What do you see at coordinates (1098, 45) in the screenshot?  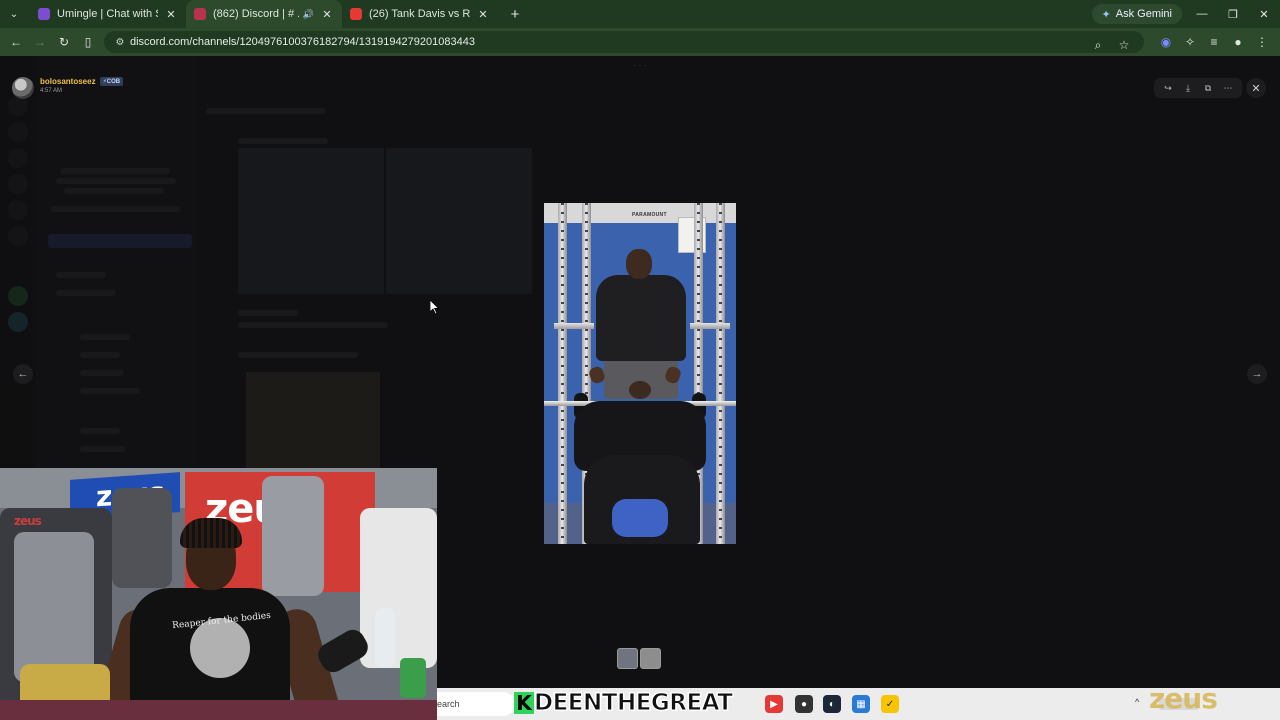 I see `zoom-icon: ⌕` at bounding box center [1098, 45].